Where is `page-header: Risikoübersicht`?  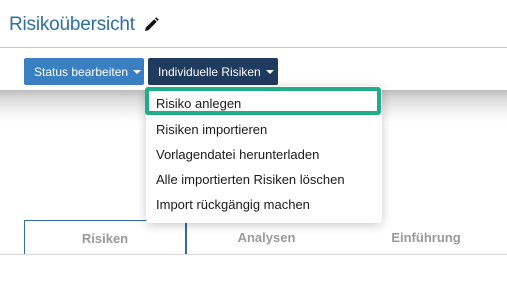
page-header: Risikoübersicht is located at coordinates (84, 25).